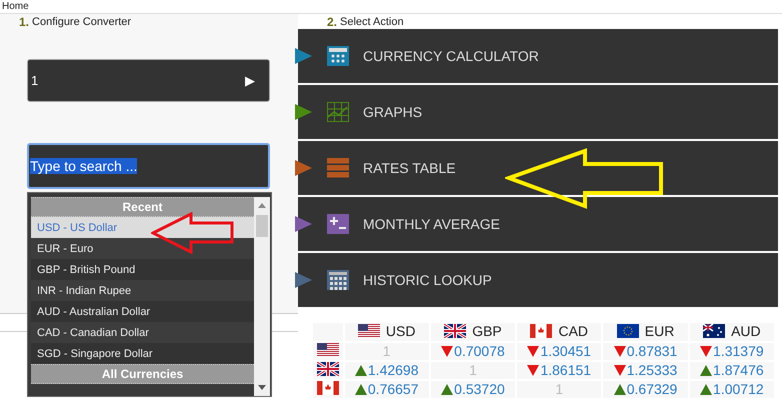 This screenshot has height=404, width=782. What do you see at coordinates (338, 168) in the screenshot?
I see `rows-icon` at bounding box center [338, 168].